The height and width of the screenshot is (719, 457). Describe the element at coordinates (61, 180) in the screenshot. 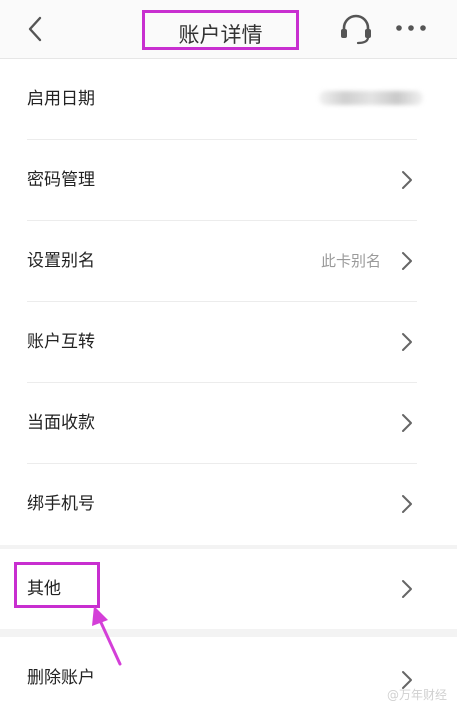

I see `list-item-label: 密码管理` at that location.